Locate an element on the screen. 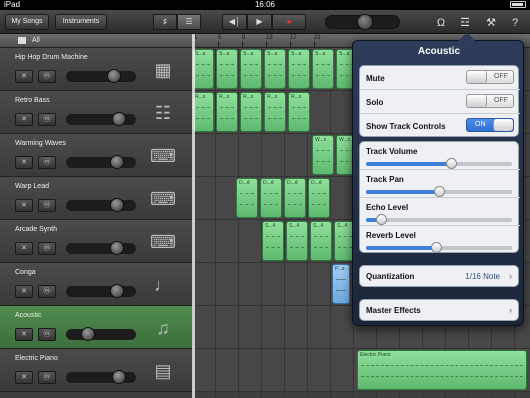  region-label: W...s is located at coordinates (321, 140).